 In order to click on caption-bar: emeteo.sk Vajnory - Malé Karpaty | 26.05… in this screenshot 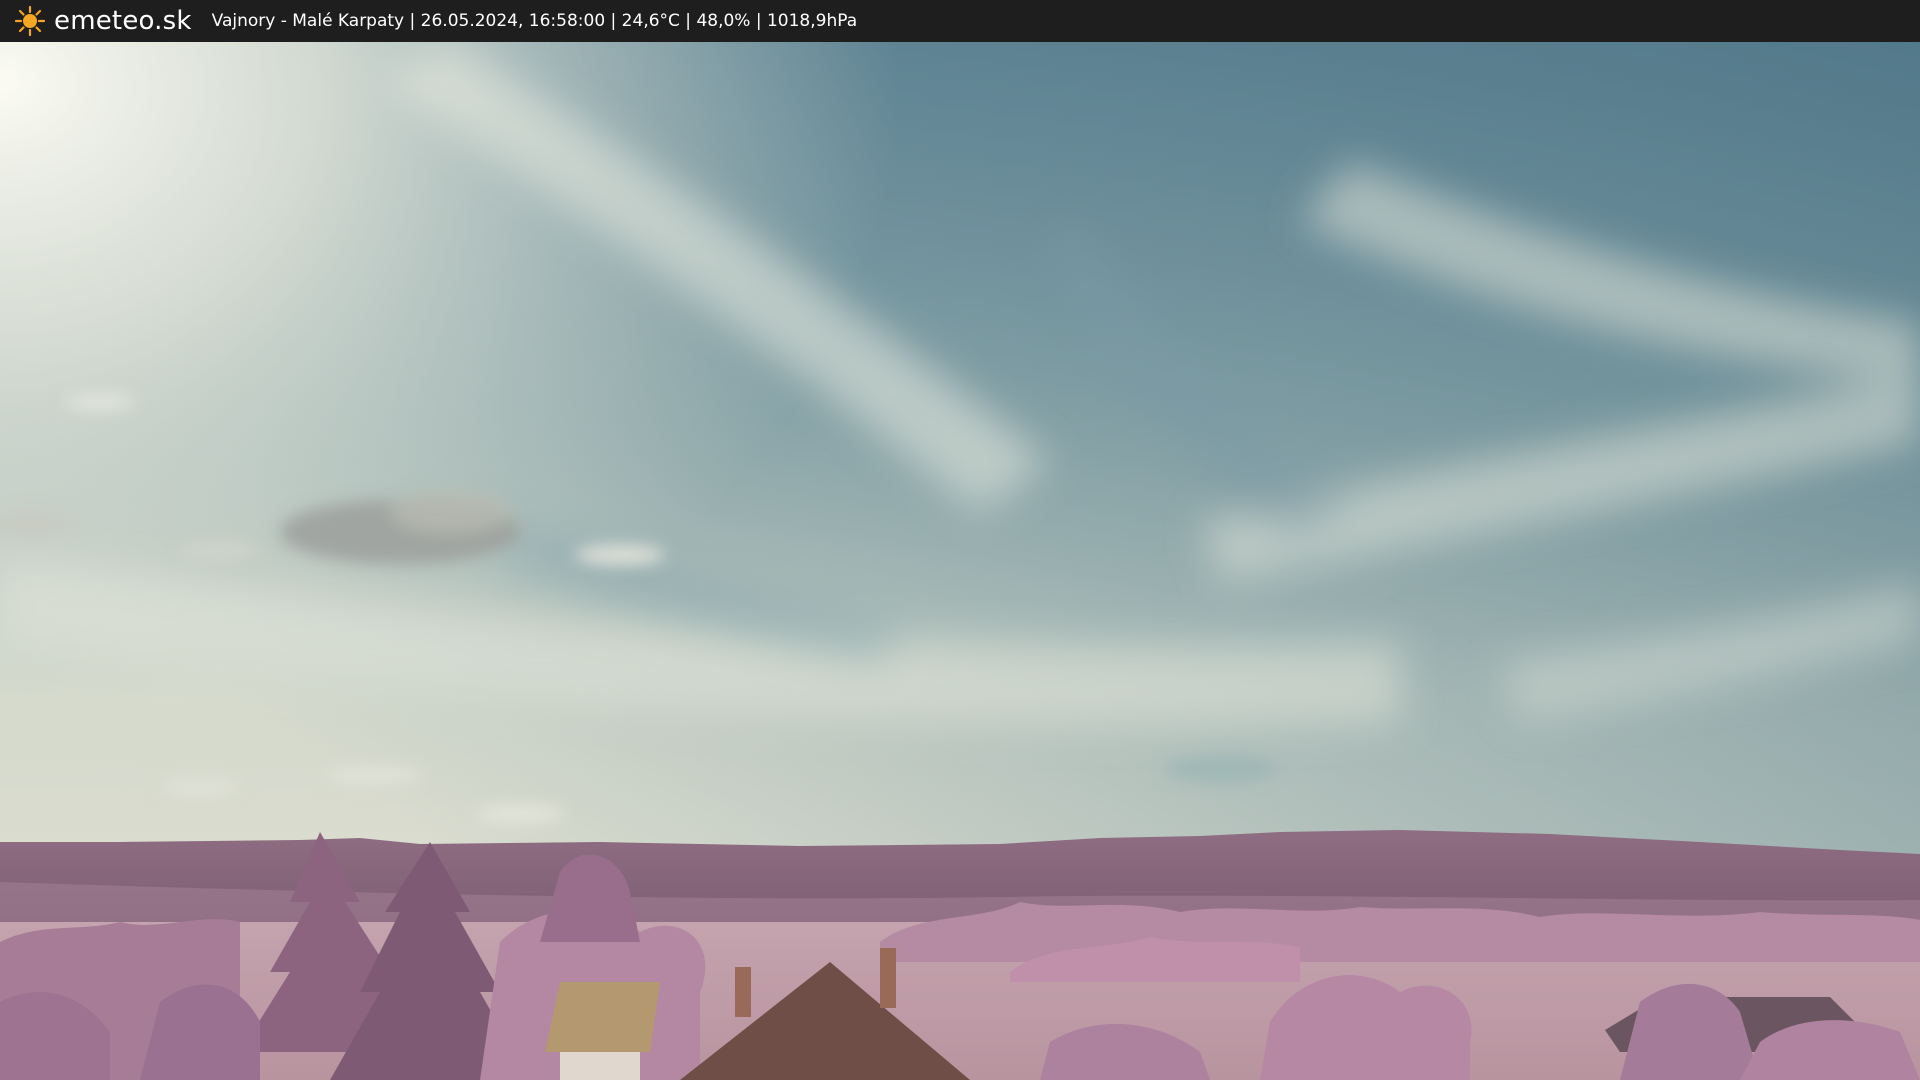, I will do `click(960, 21)`.